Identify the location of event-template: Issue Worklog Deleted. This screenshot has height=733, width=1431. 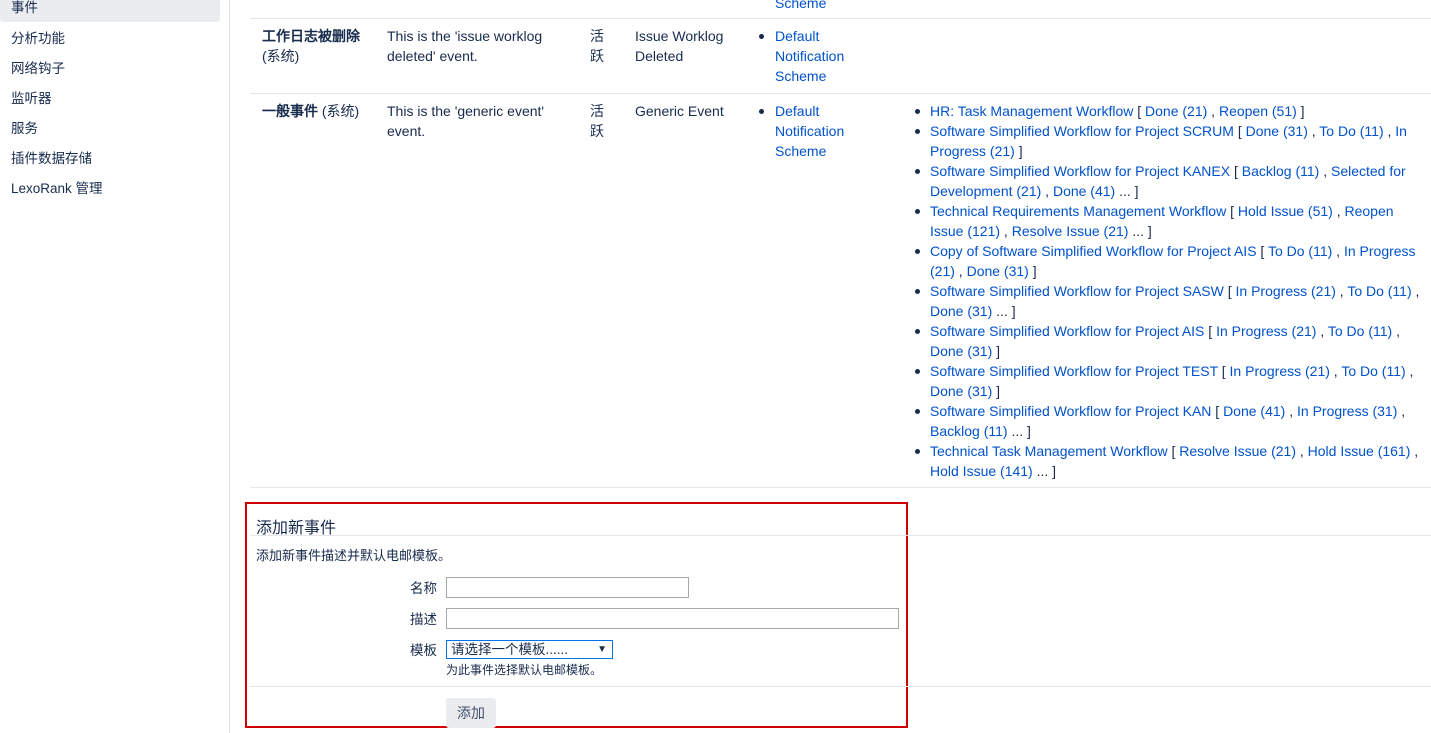
(679, 46).